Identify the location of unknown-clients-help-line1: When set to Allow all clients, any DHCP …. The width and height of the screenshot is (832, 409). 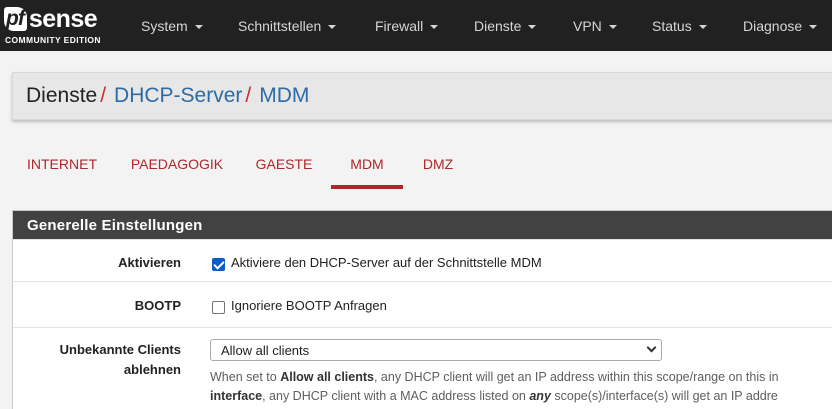
(494, 377).